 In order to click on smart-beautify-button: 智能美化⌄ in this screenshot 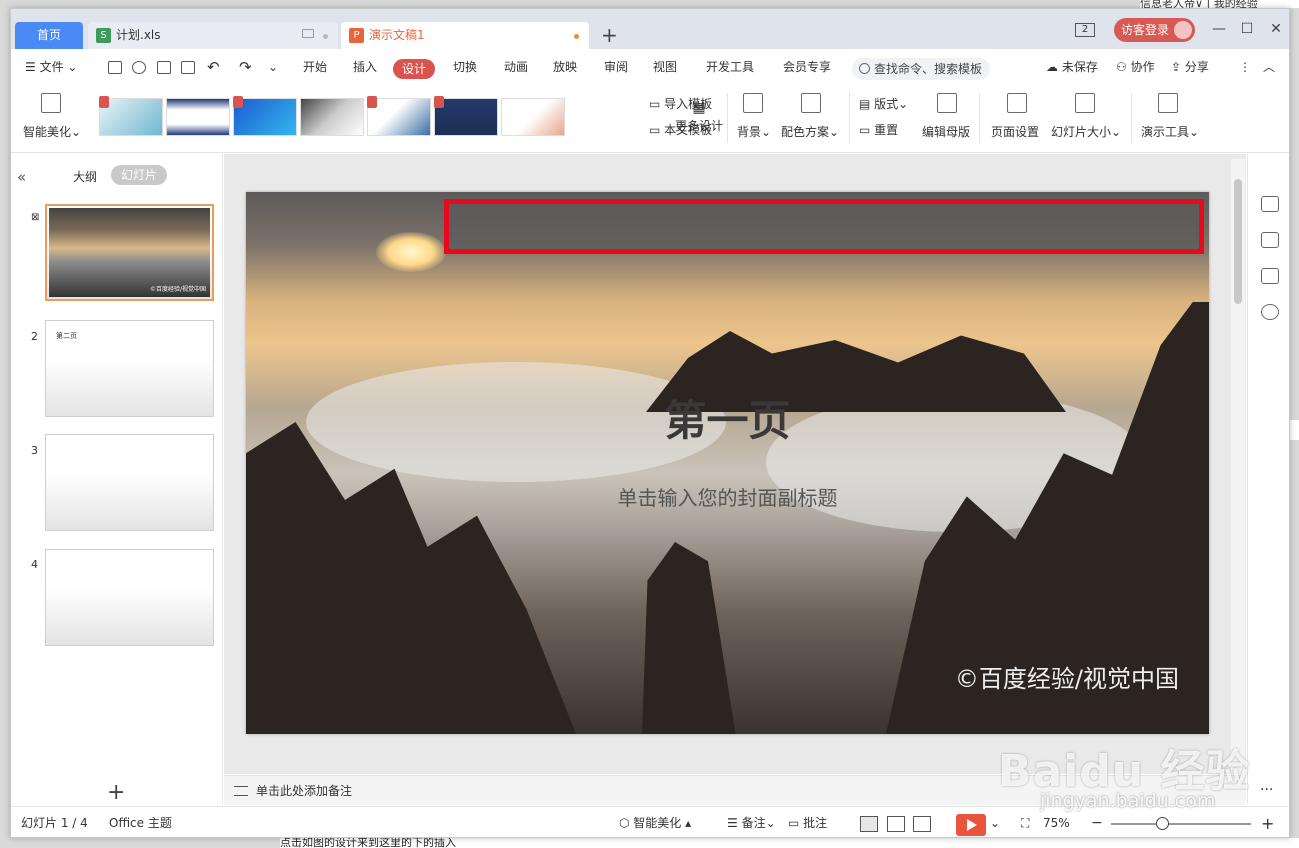, I will do `click(52, 131)`.